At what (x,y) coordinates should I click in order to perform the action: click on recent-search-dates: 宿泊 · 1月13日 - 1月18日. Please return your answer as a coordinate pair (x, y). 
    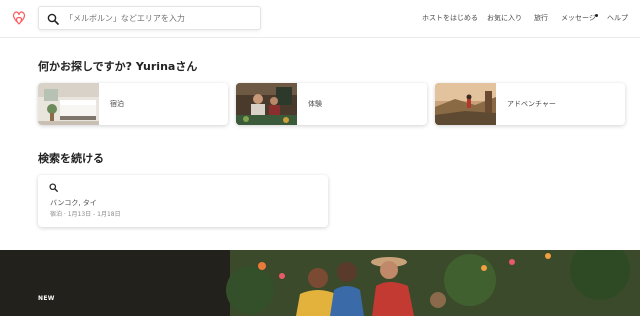
    Looking at the image, I should click on (85, 214).